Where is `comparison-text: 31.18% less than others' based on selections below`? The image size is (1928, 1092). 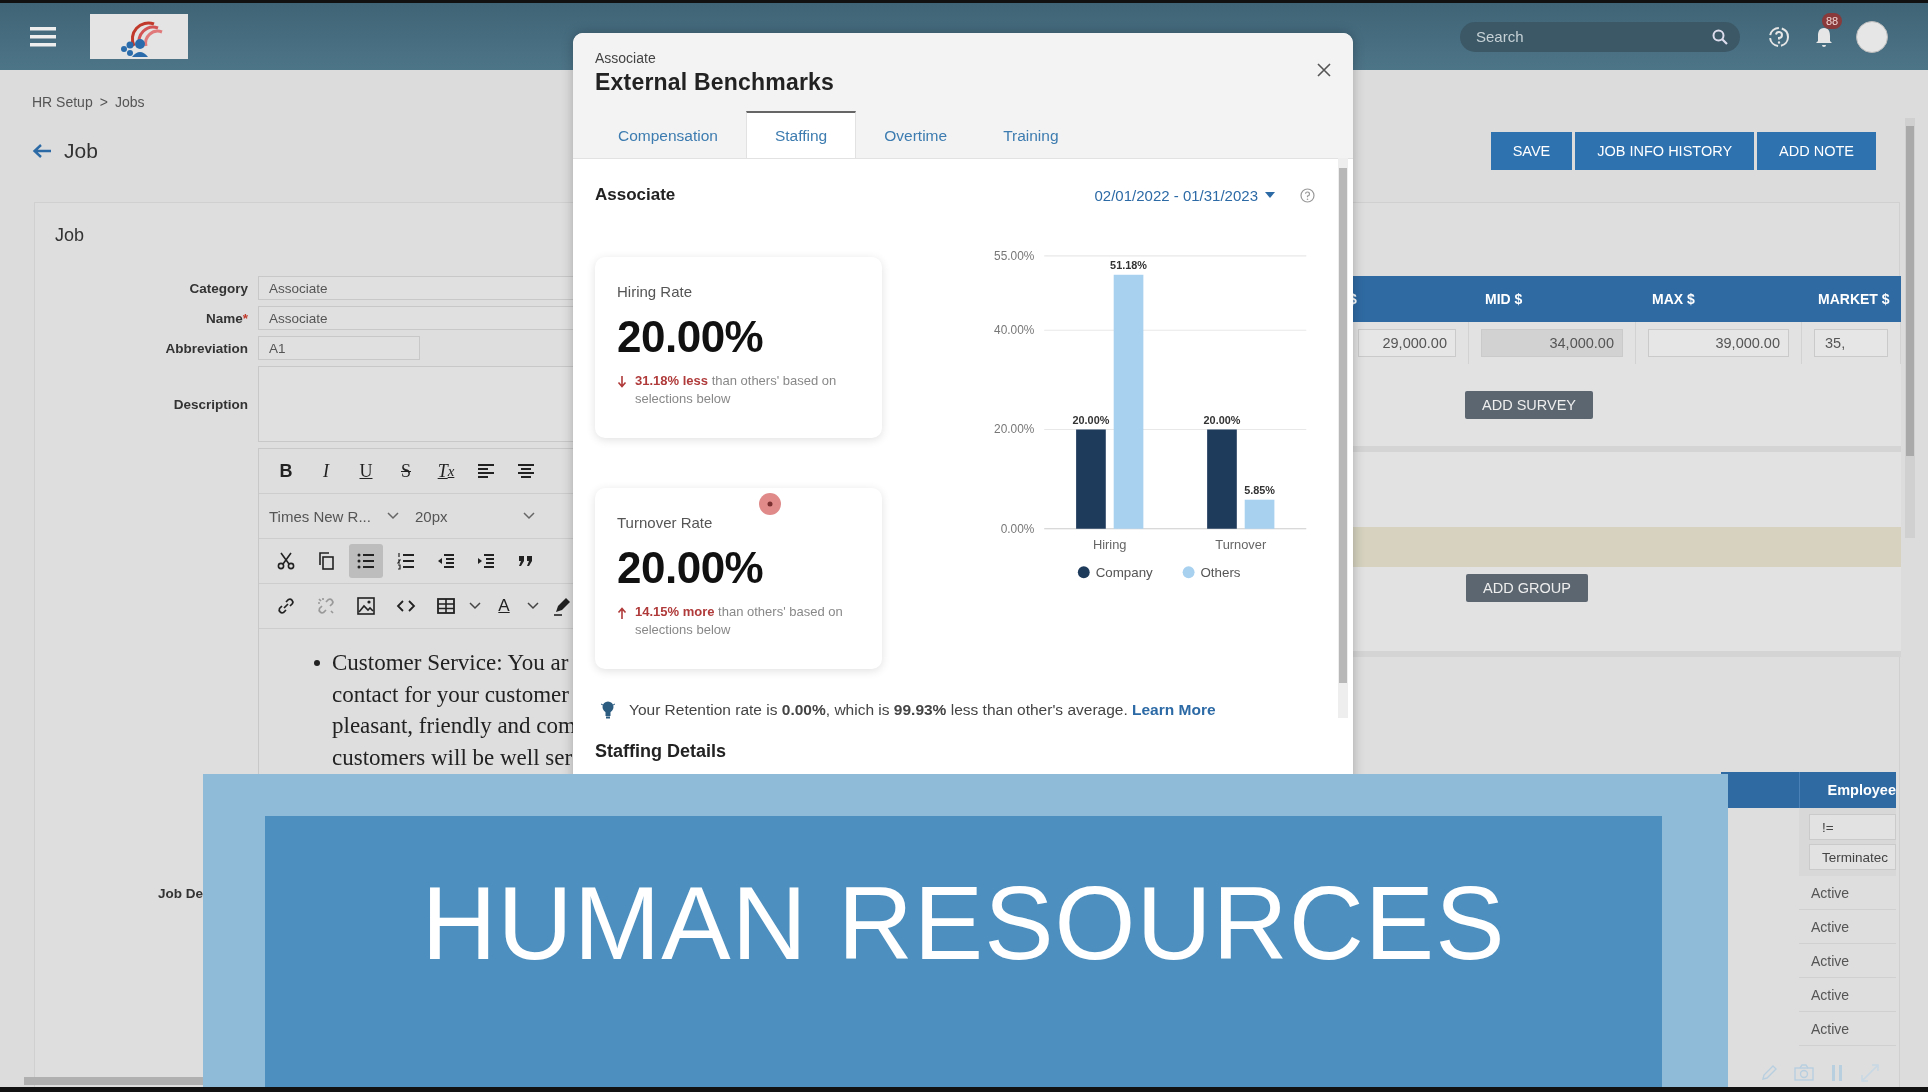
comparison-text: 31.18% less than others' based on selections below is located at coordinates (736, 390).